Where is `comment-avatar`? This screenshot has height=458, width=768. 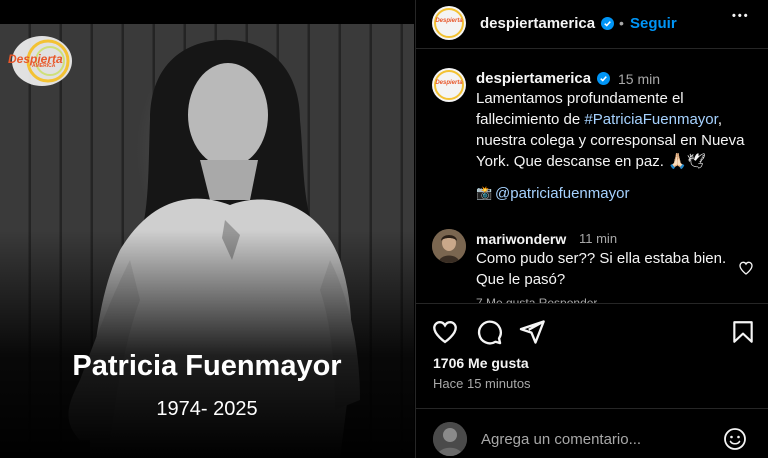
comment-avatar is located at coordinates (449, 246).